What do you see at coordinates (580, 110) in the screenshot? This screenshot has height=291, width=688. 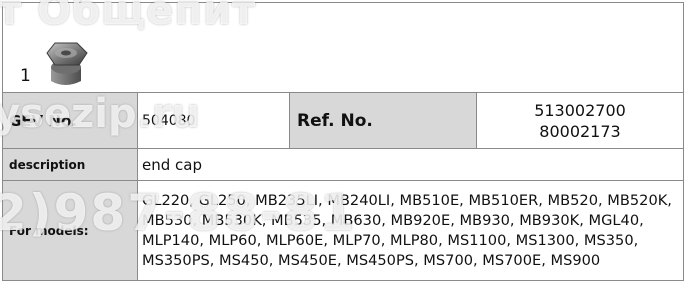 I see `ref-value-1: 513002700` at bounding box center [580, 110].